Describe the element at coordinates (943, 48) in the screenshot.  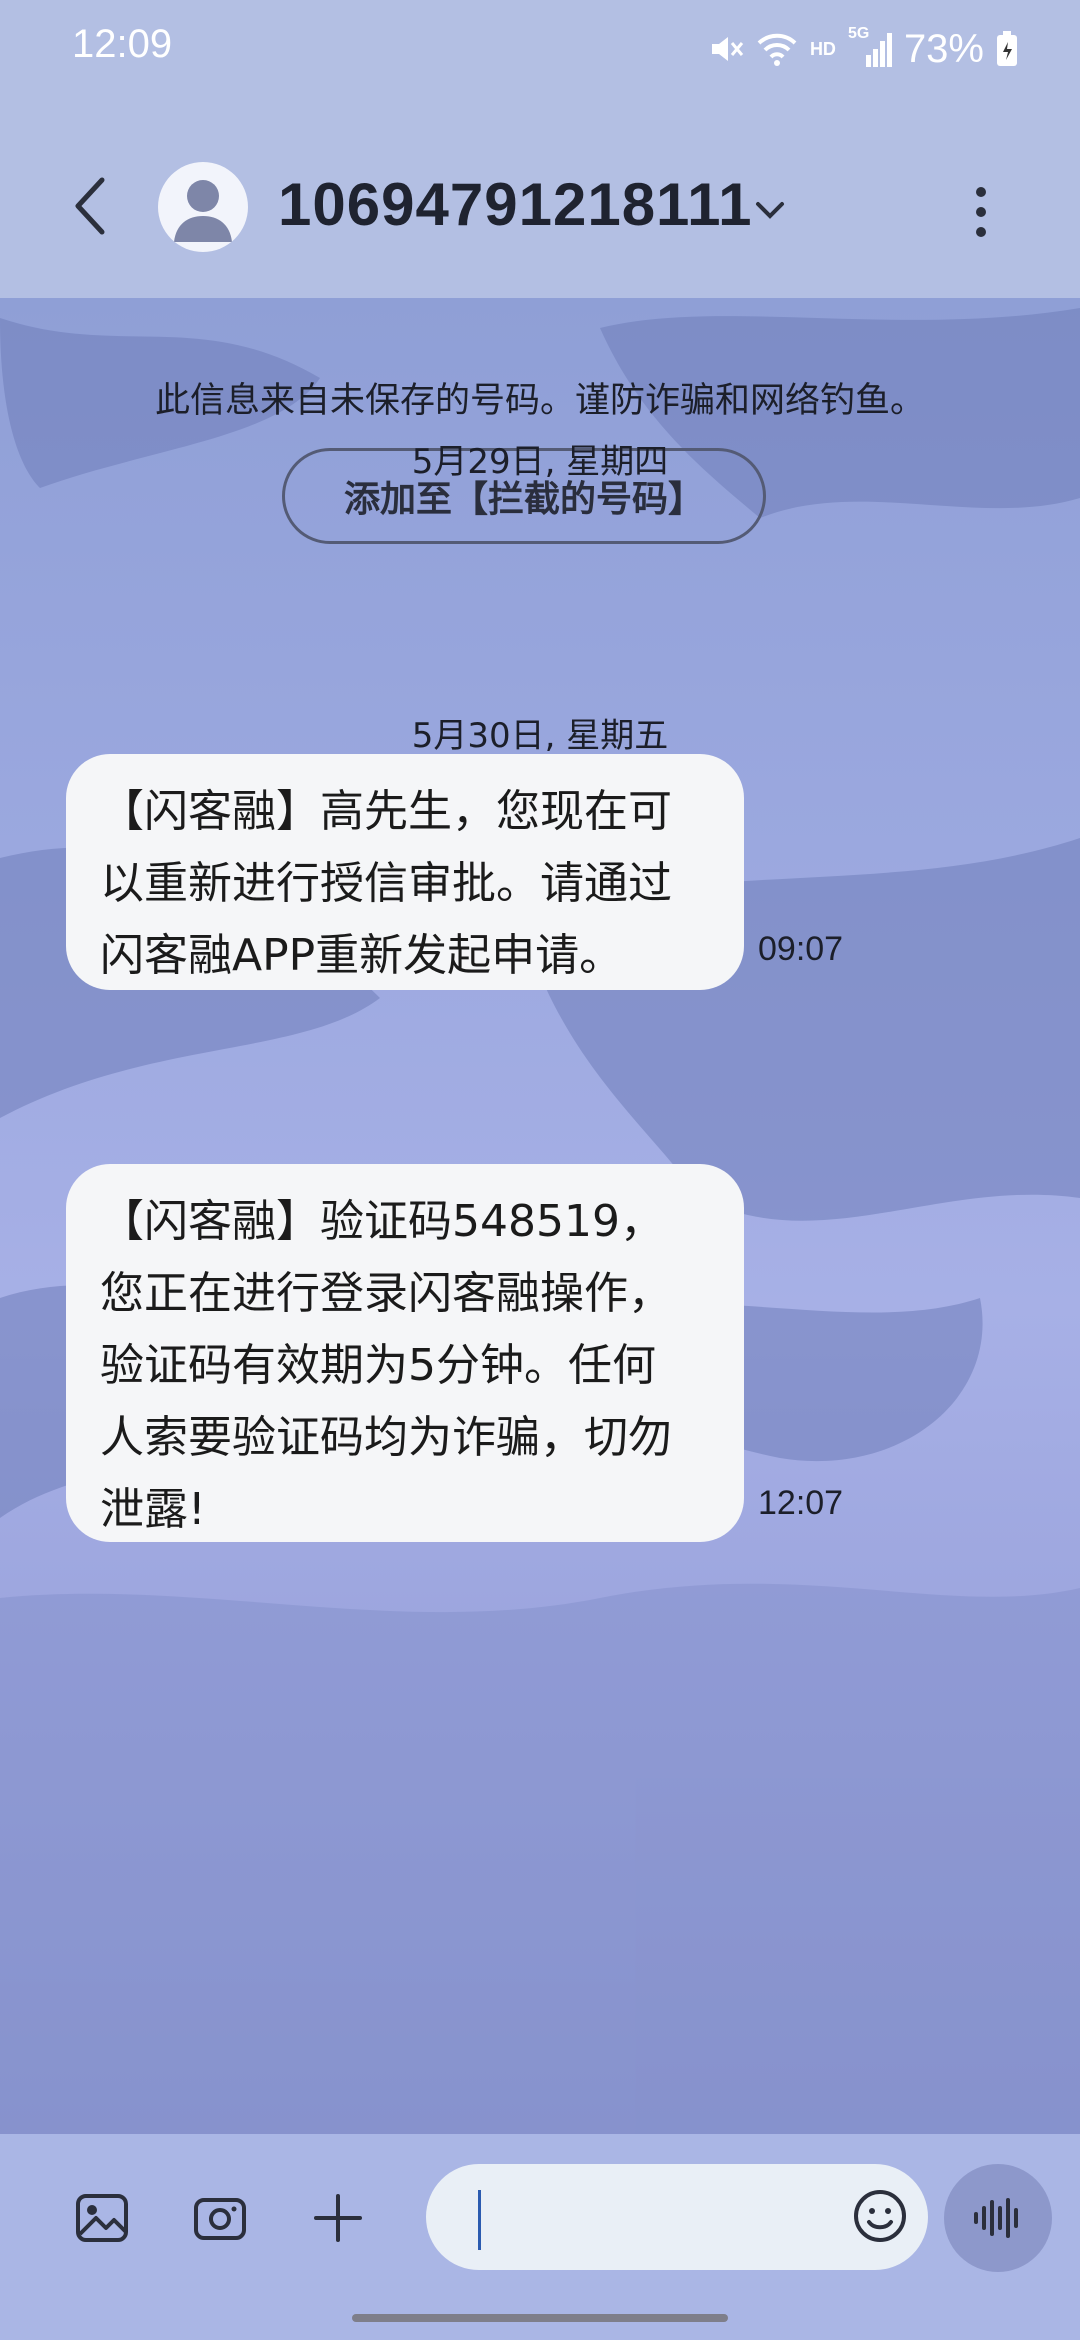
I see `battery-percent: 73%` at that location.